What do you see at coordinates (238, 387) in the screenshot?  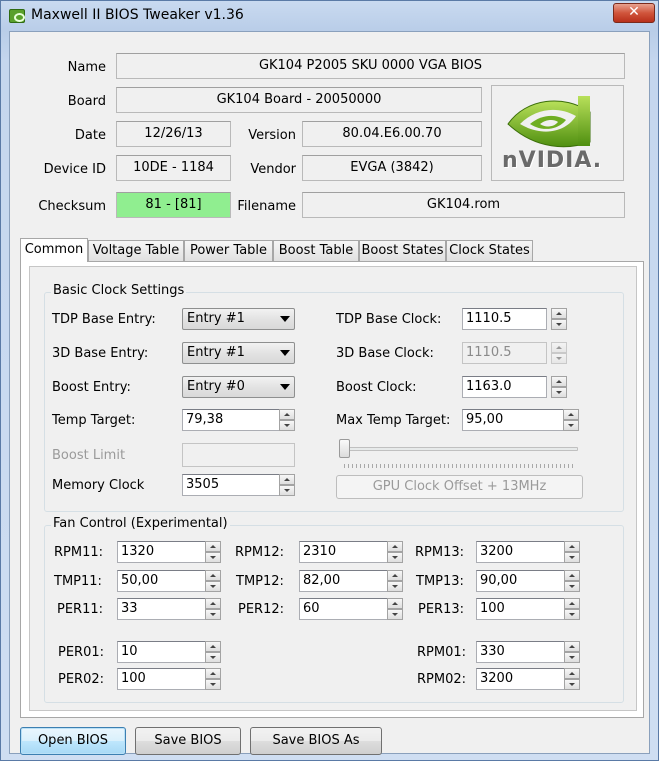 I see `boost-entry-dropdown: Entry #0` at bounding box center [238, 387].